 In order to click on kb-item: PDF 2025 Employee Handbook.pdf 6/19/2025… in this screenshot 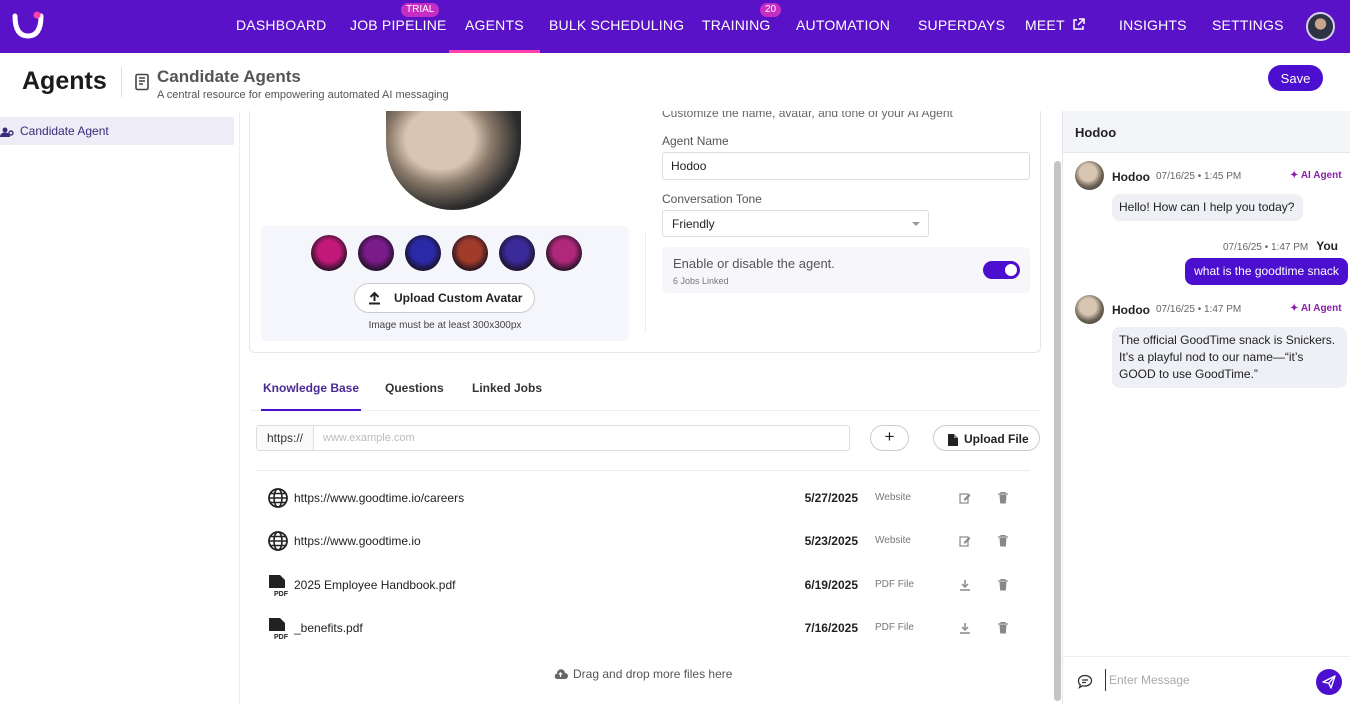, I will do `click(646, 586)`.